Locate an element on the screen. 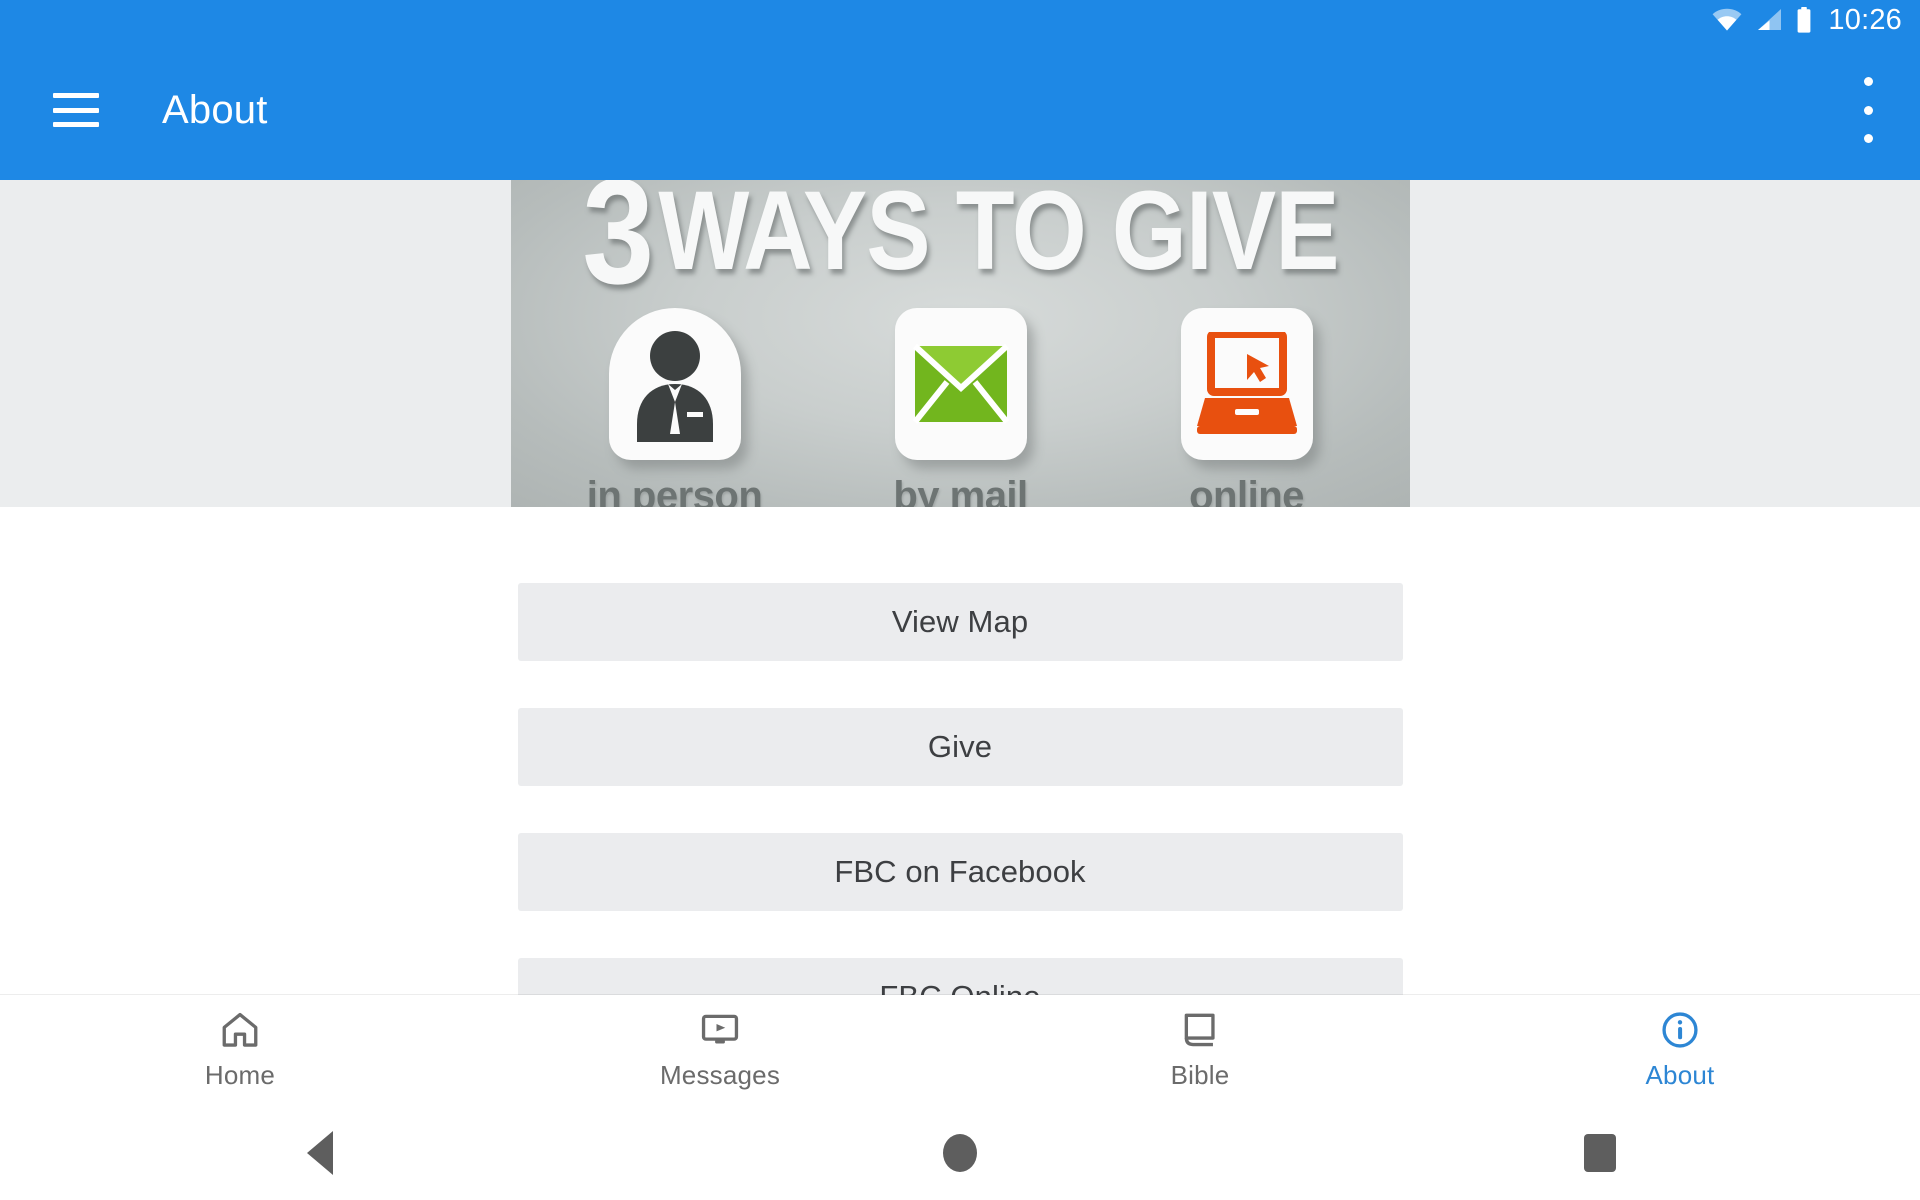 The image size is (1920, 1200). system-recents-button is located at coordinates (1600, 1152).